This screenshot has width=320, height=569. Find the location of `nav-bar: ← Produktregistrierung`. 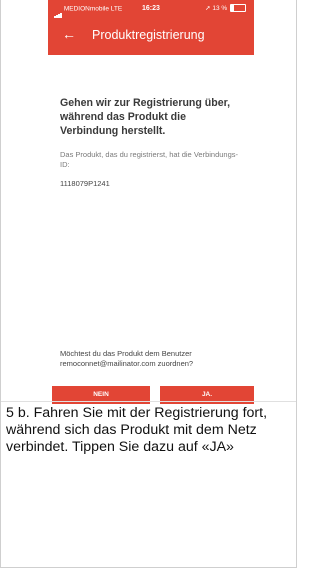

nav-bar: ← Produktregistrierung is located at coordinates (151, 35).